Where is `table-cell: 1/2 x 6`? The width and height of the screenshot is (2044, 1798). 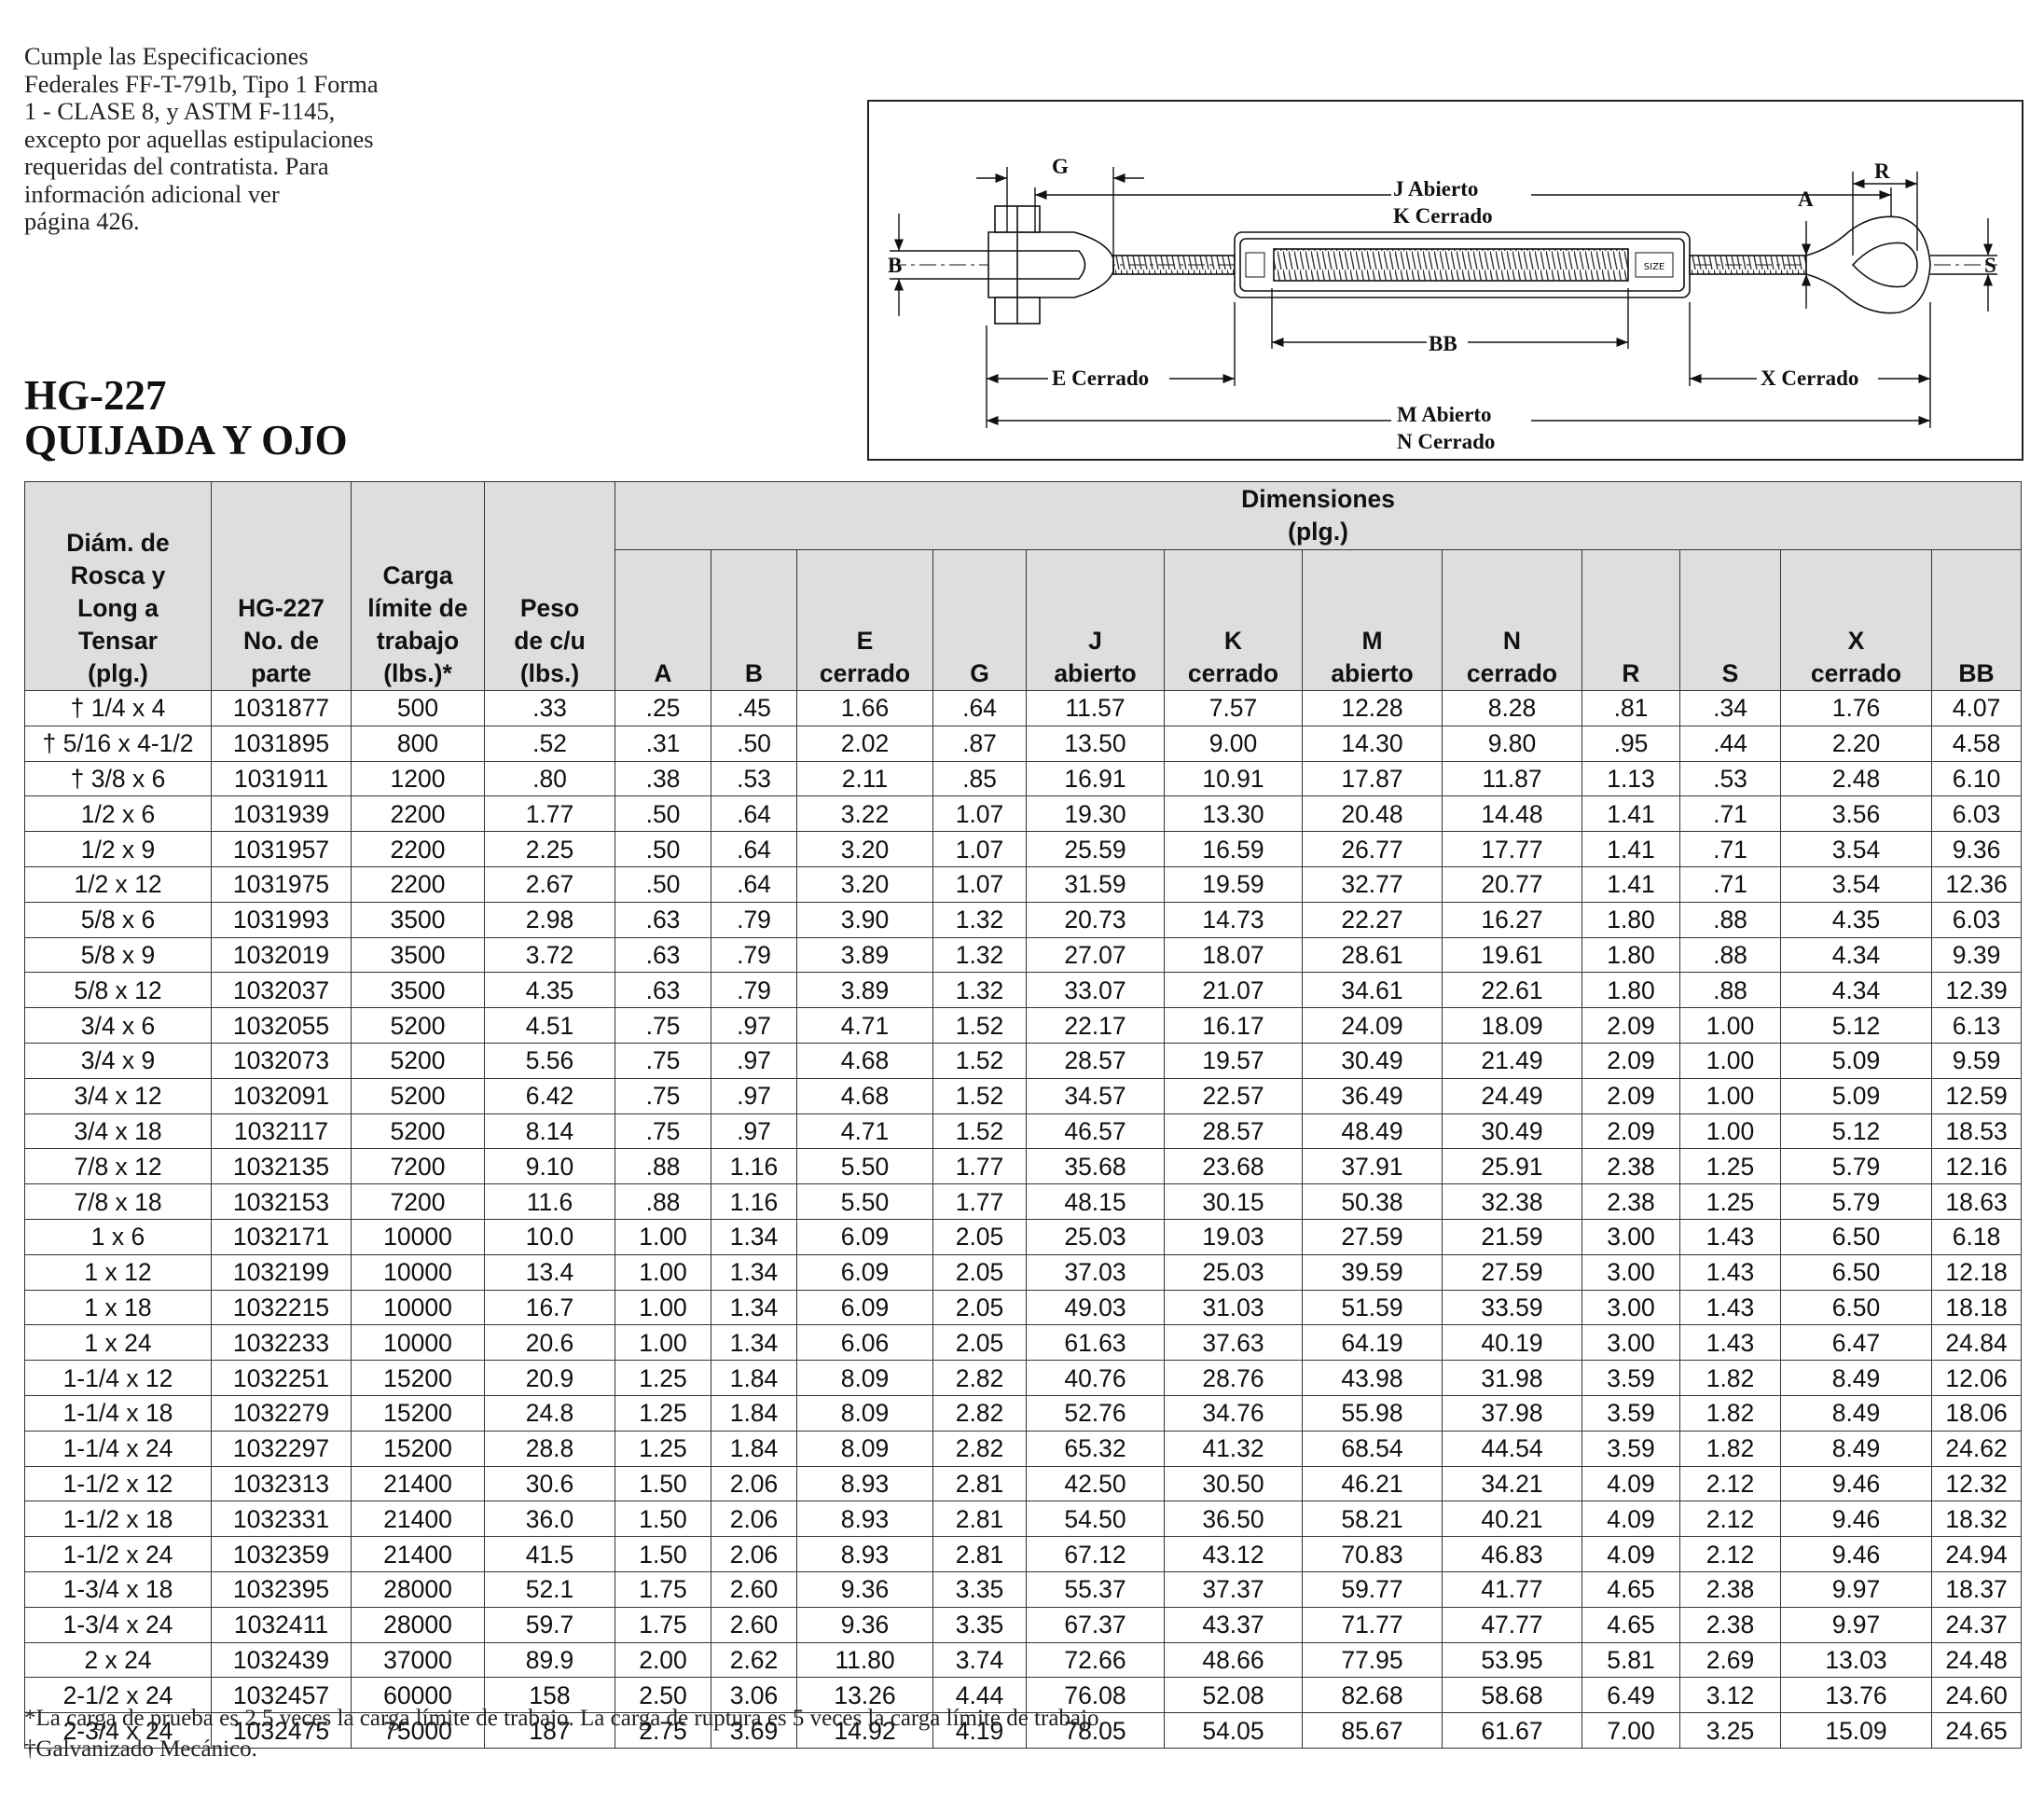
table-cell: 1/2 x 6 is located at coordinates (118, 814).